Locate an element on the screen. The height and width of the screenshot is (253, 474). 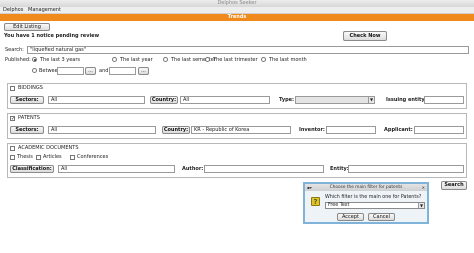
date-from-field is located at coordinates (70, 71).